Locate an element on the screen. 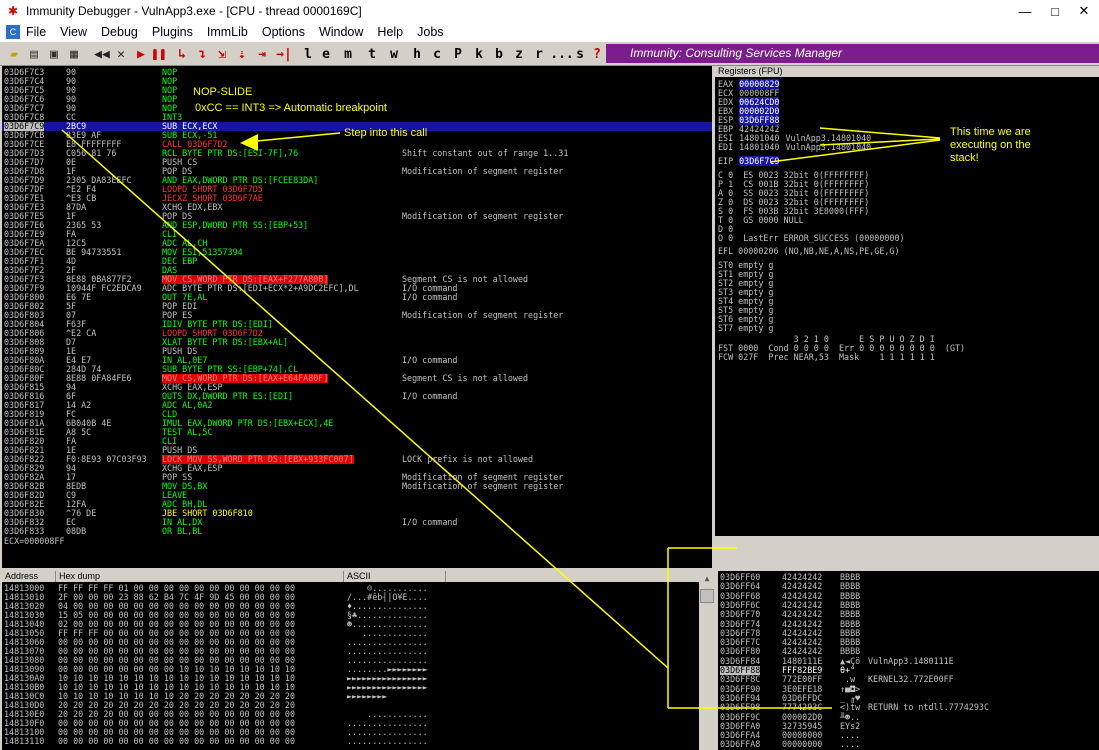 The height and width of the screenshot is (750, 1099). toolbar-memory: m is located at coordinates (348, 54).